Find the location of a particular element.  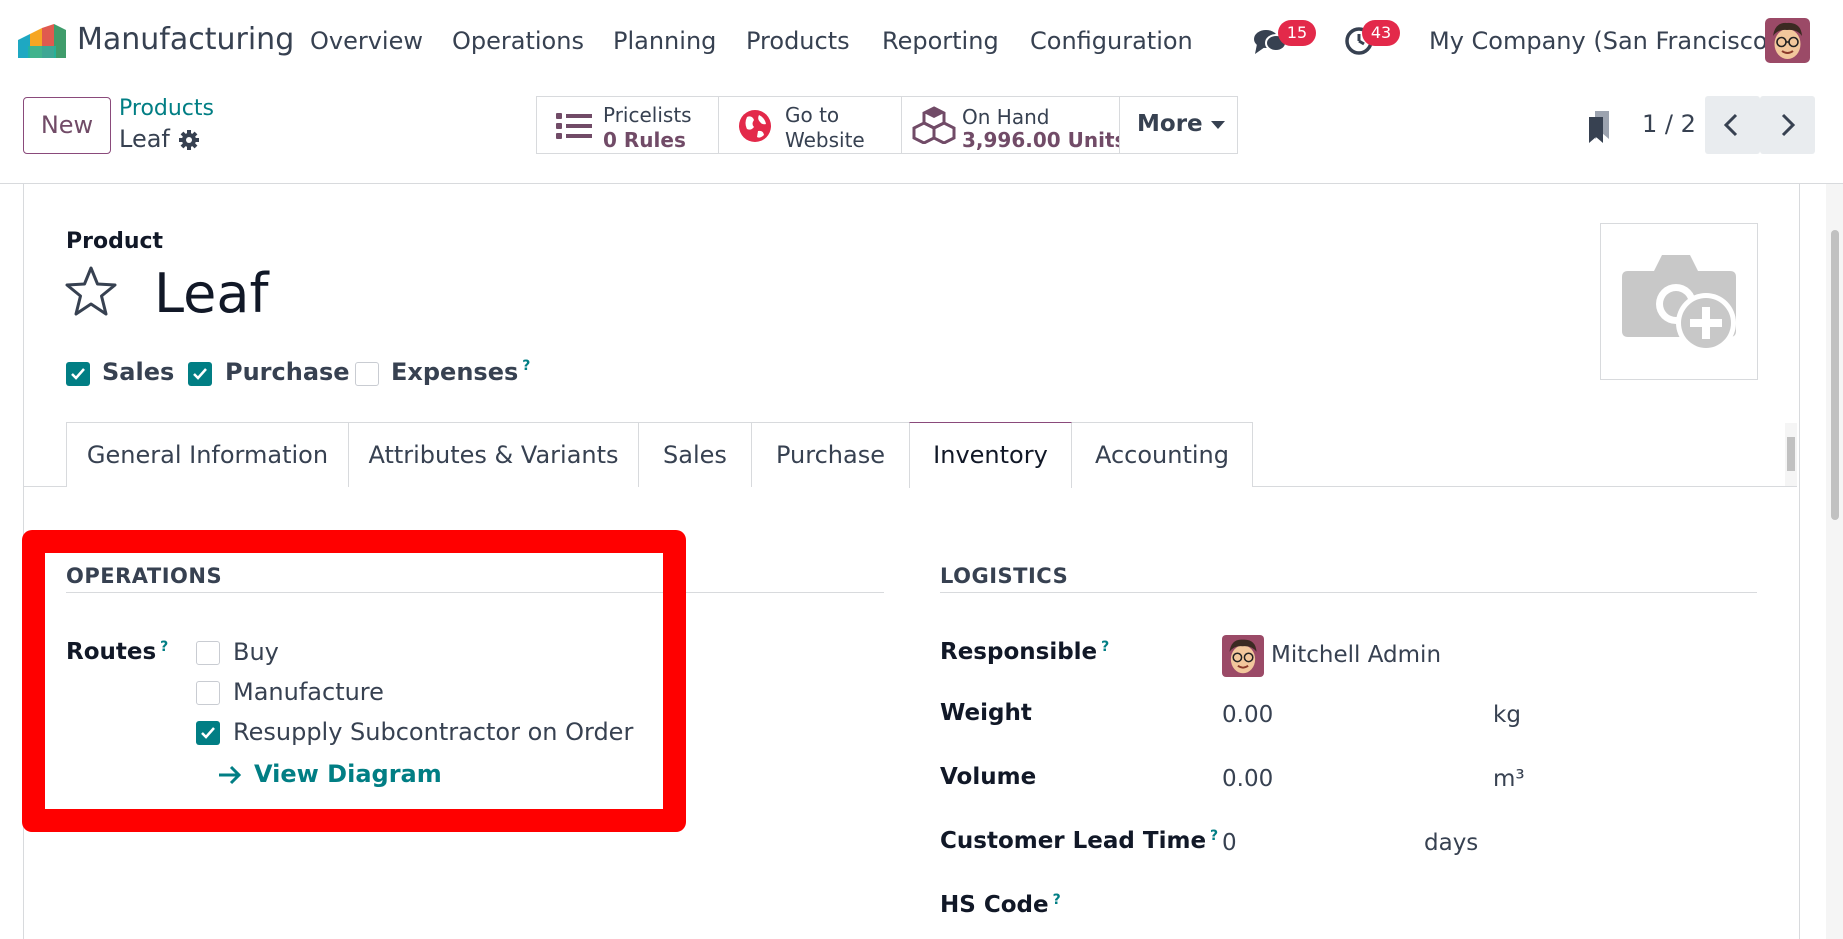

list-icon is located at coordinates (574, 126).